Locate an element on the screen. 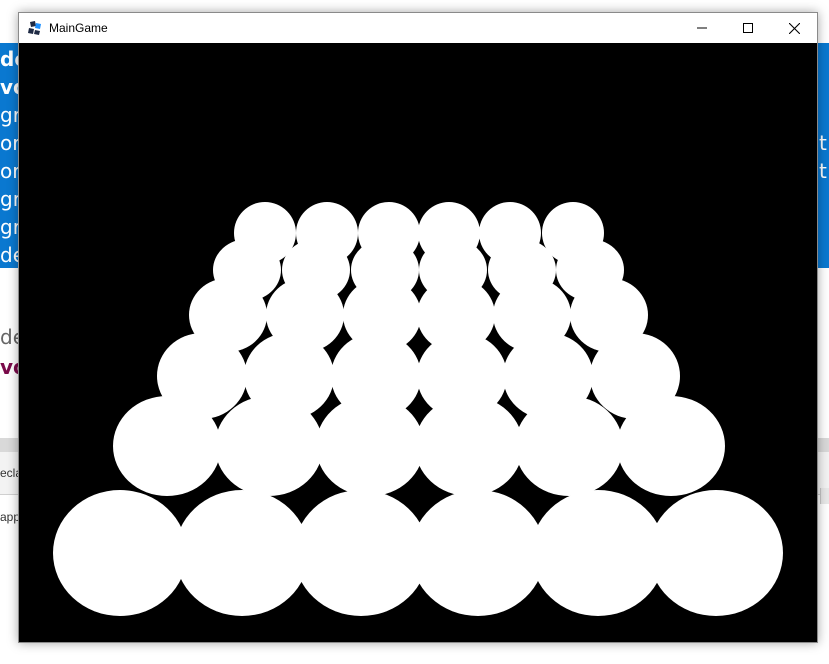 This screenshot has height=664, width=829. maximize-button is located at coordinates (748, 28).